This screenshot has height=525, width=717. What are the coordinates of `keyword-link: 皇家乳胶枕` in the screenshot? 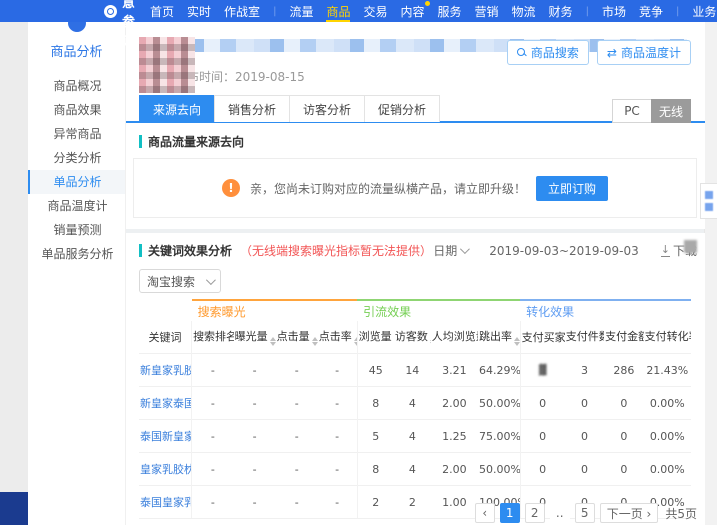 It's located at (166, 469).